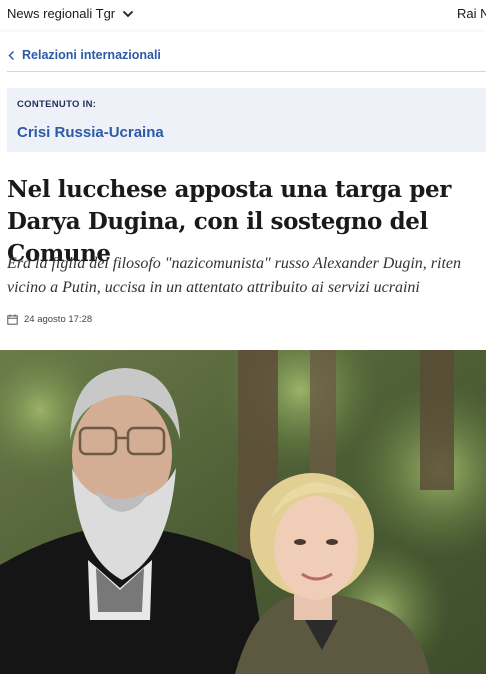 The width and height of the screenshot is (486, 674). Describe the element at coordinates (243, 15) in the screenshot. I see `top-navigation-bar: News regionali Tgr Rai Ne` at that location.